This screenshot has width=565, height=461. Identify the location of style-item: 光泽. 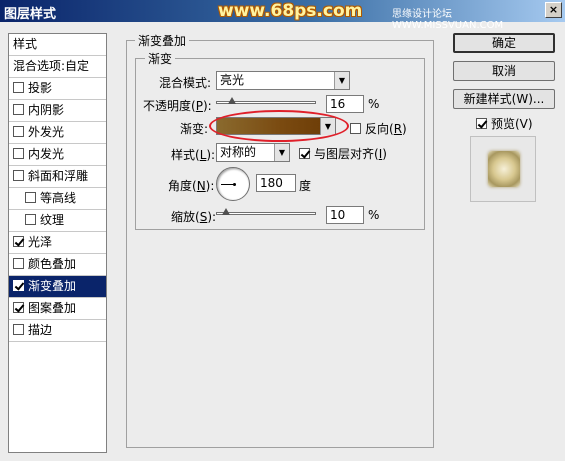
(57, 243).